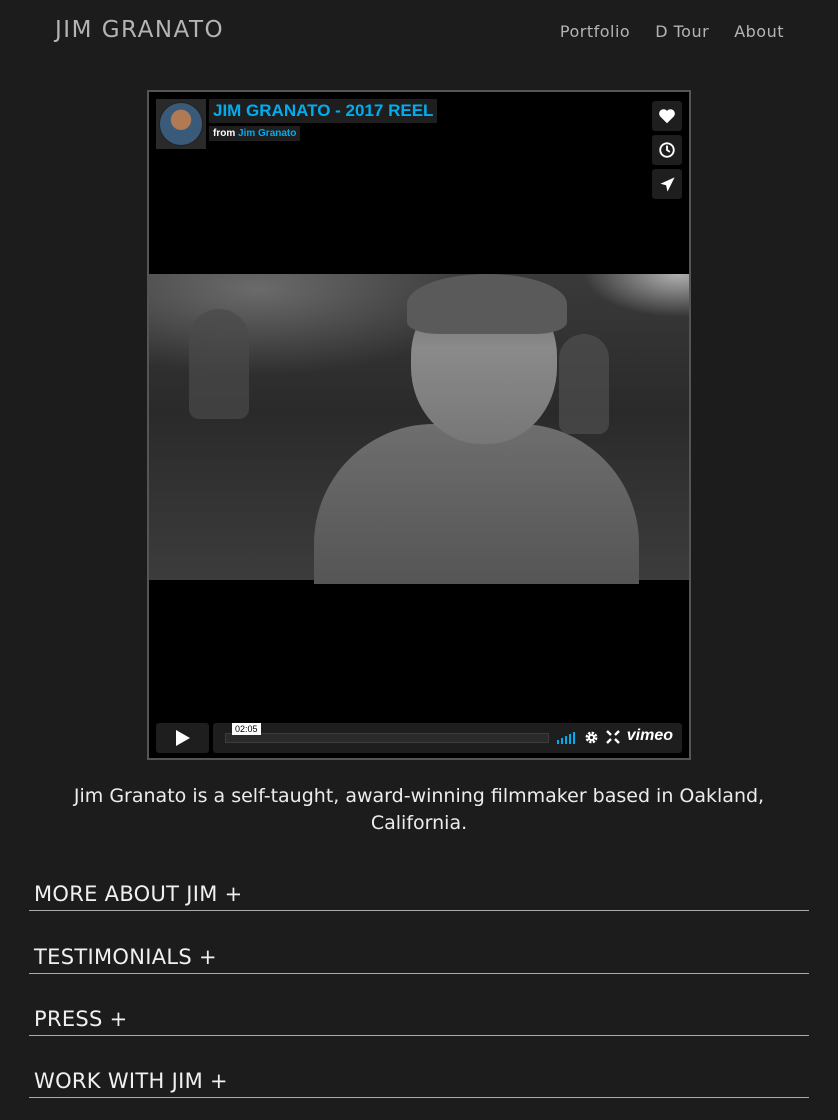 The height and width of the screenshot is (1120, 838). I want to click on bio-line-2: California., so click(419, 823).